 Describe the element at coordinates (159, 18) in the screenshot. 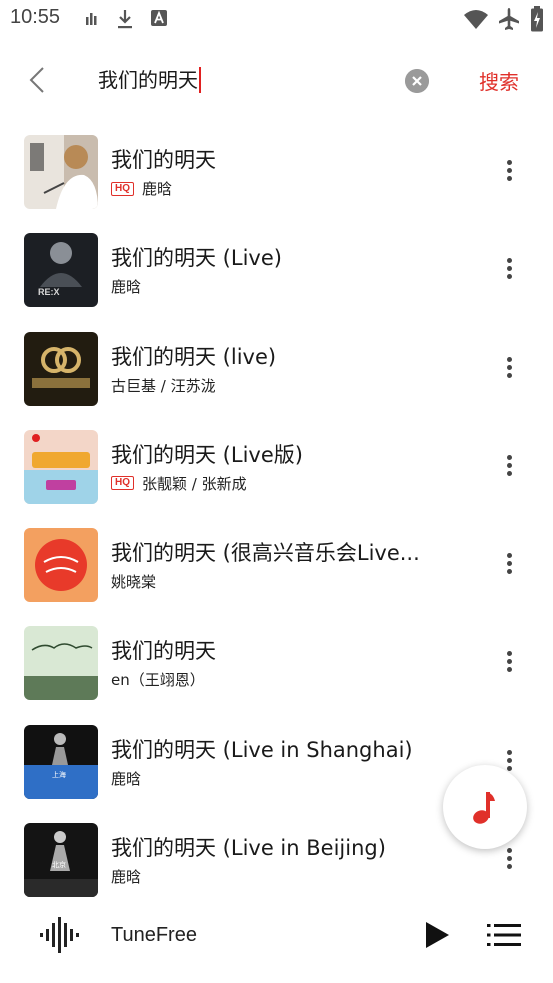

I see `font-a-icon` at that location.